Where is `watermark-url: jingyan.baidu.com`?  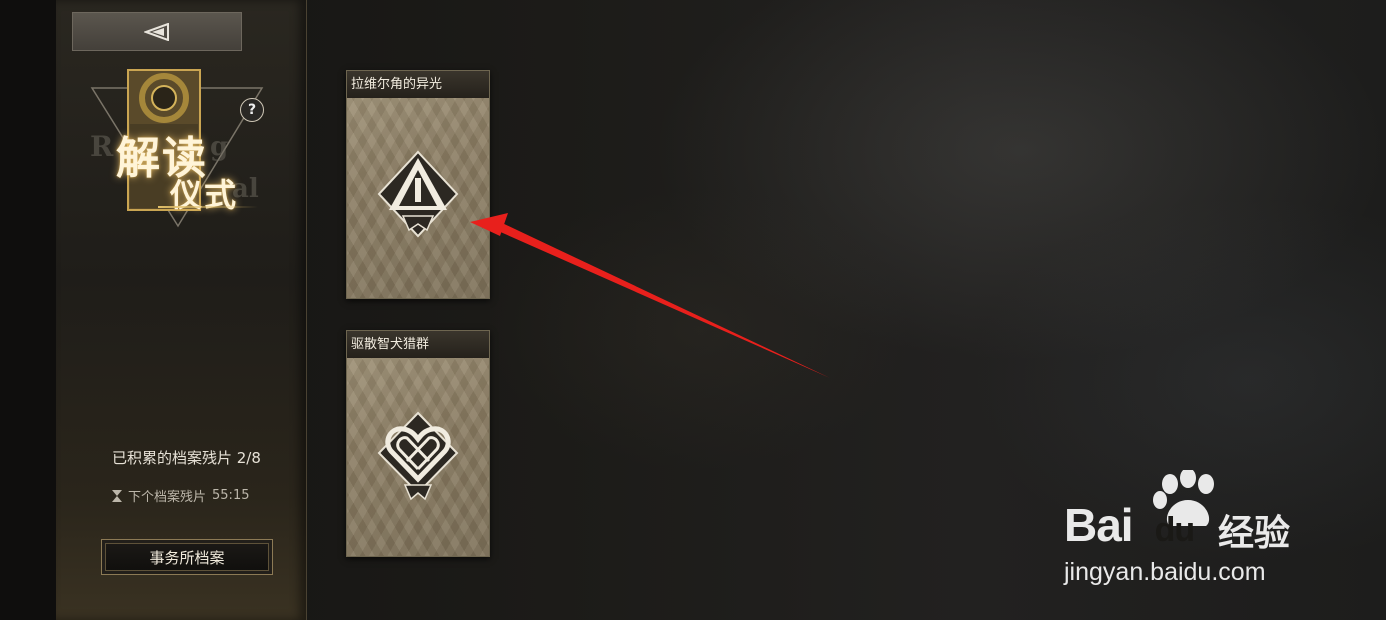
watermark-url: jingyan.baidu.com is located at coordinates (1165, 572).